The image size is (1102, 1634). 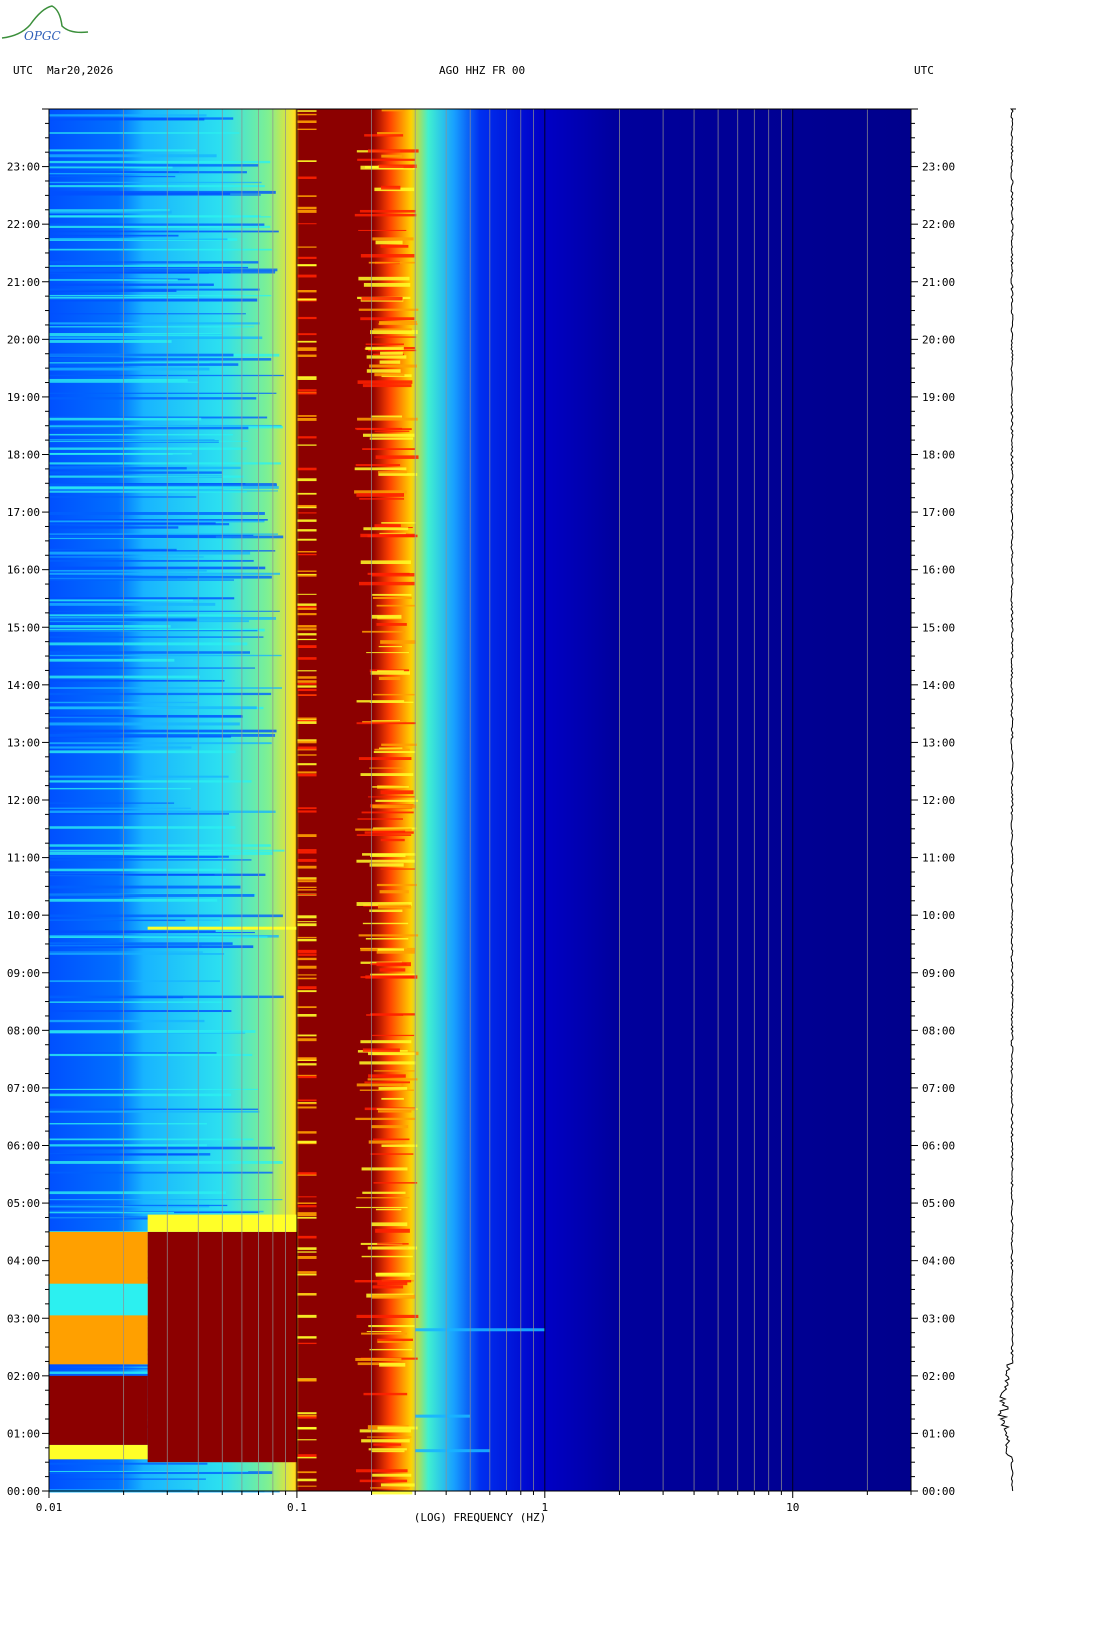 I want to click on x-axis-label: (LOG) FREQUENCY (HZ), so click(x=480, y=1517).